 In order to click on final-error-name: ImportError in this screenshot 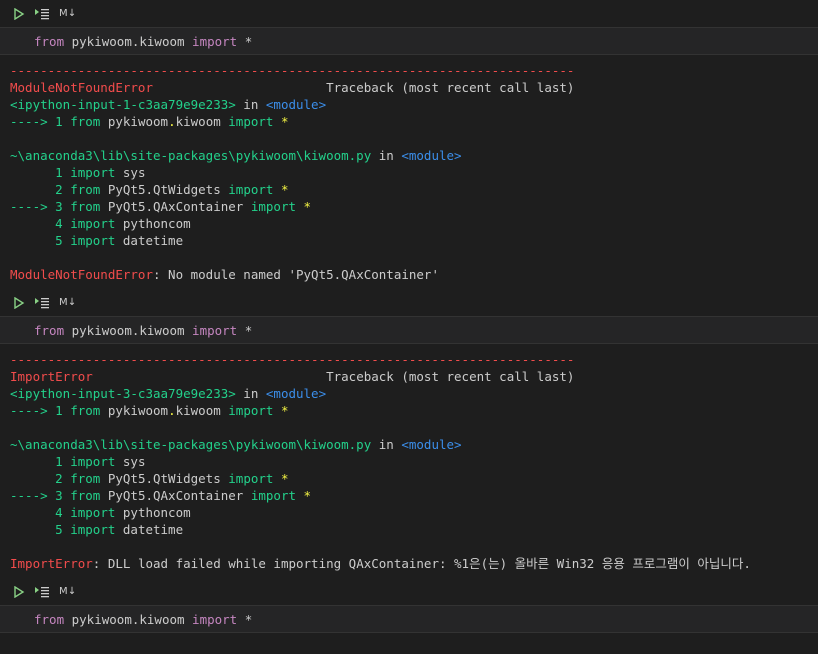, I will do `click(51, 563)`.